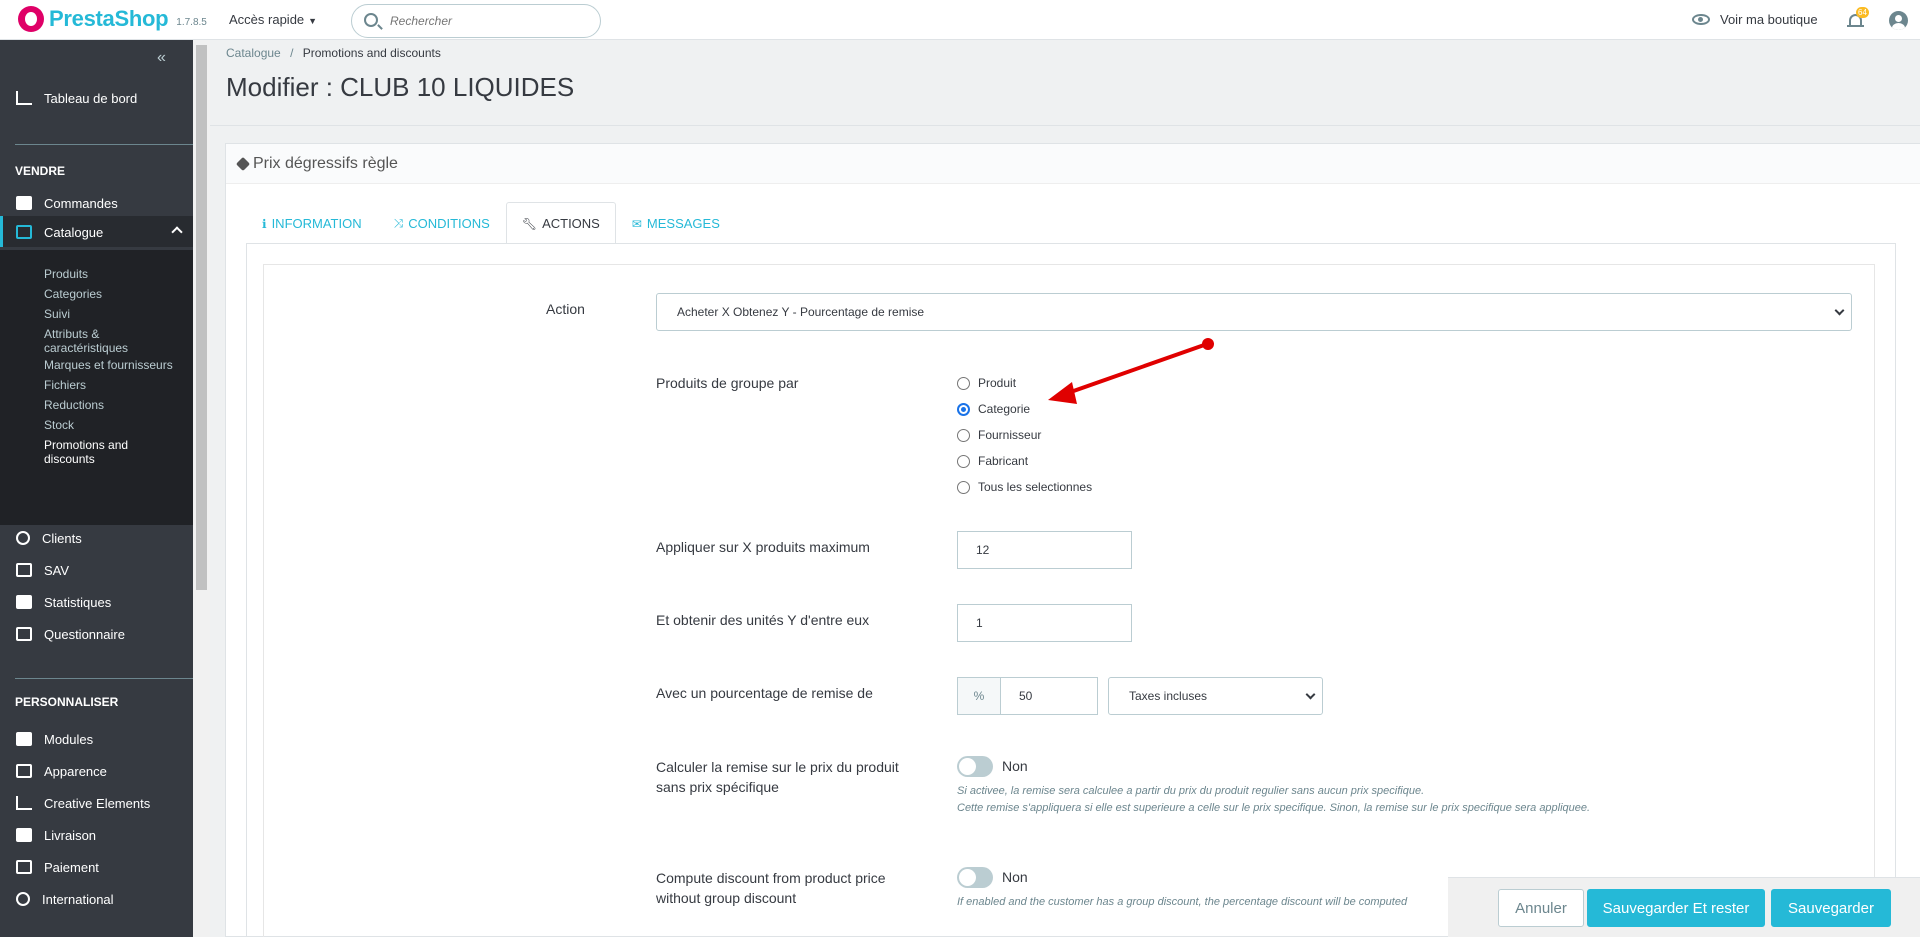 This screenshot has height=937, width=1920. What do you see at coordinates (96, 602) in the screenshot?
I see `sidebar-item-stats: Statistiques` at bounding box center [96, 602].